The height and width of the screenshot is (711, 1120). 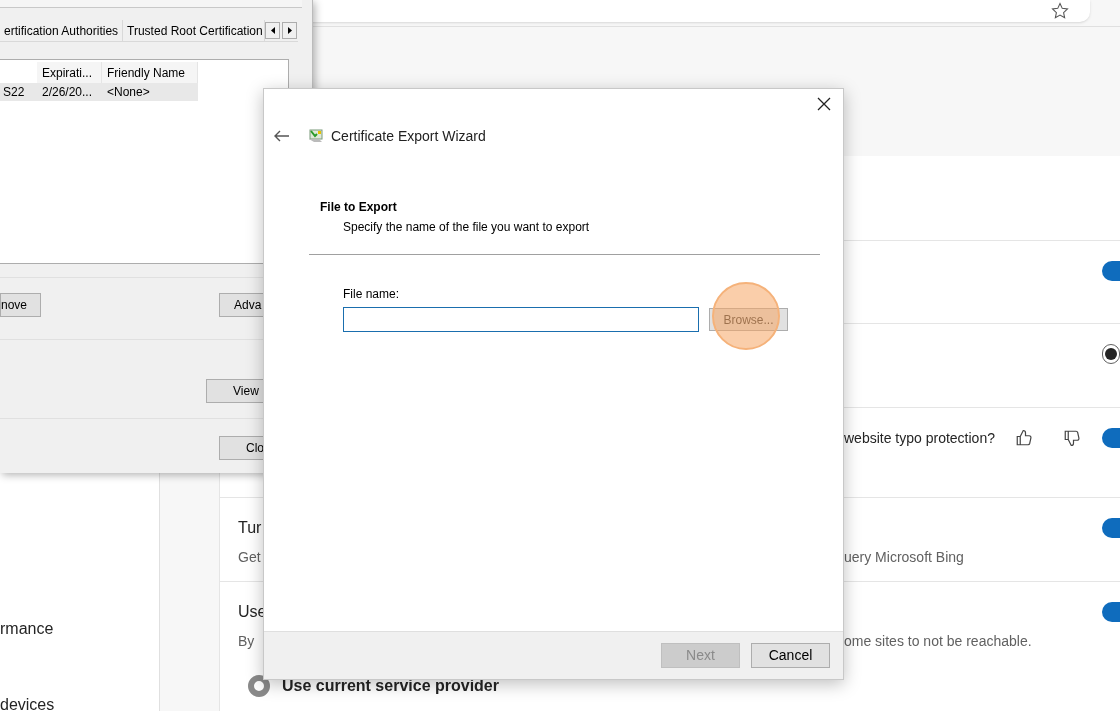 I want to click on tab: ertification Authorities, so click(x=62, y=30).